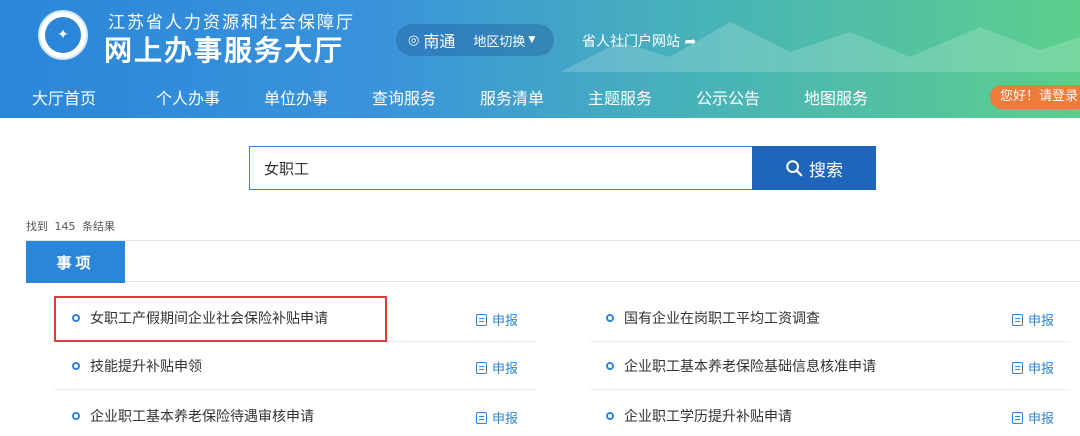 This screenshot has height=436, width=1080. Describe the element at coordinates (146, 367) in the screenshot. I see `item-title: 技能提升补贴申领` at that location.